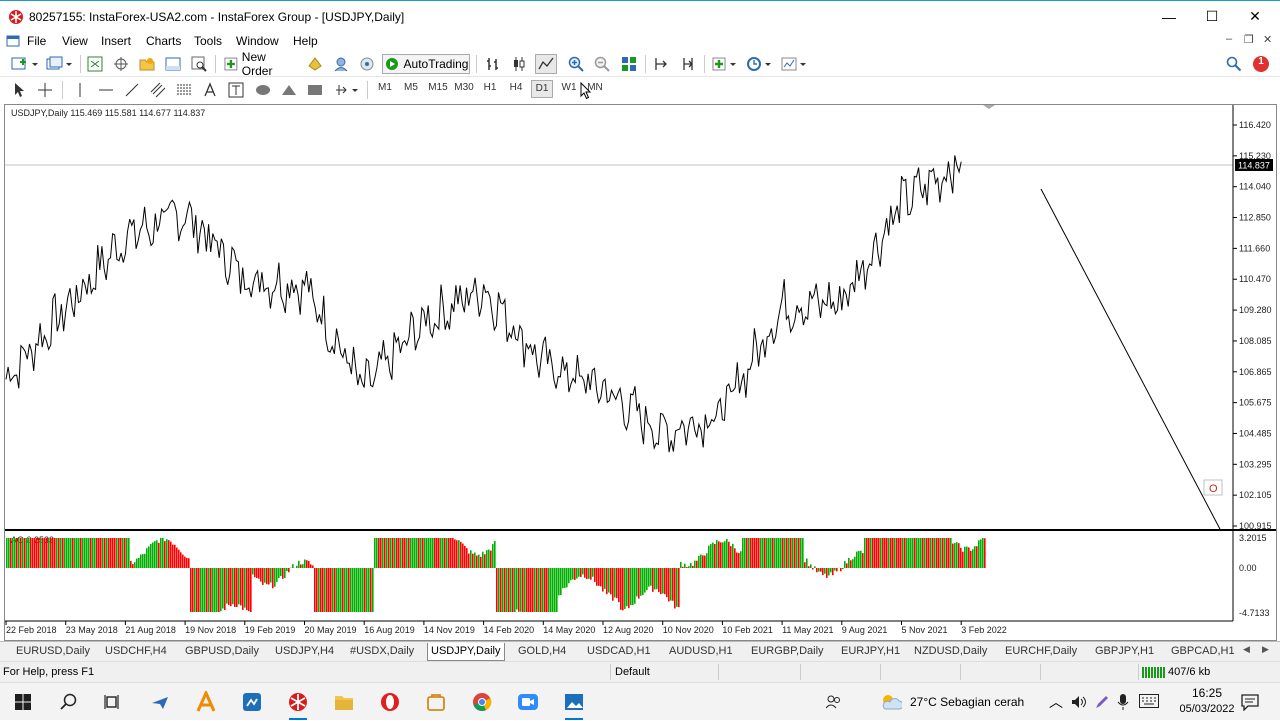 The width and height of the screenshot is (1280, 721). What do you see at coordinates (106, 90) in the screenshot?
I see `horizontal-line-button` at bounding box center [106, 90].